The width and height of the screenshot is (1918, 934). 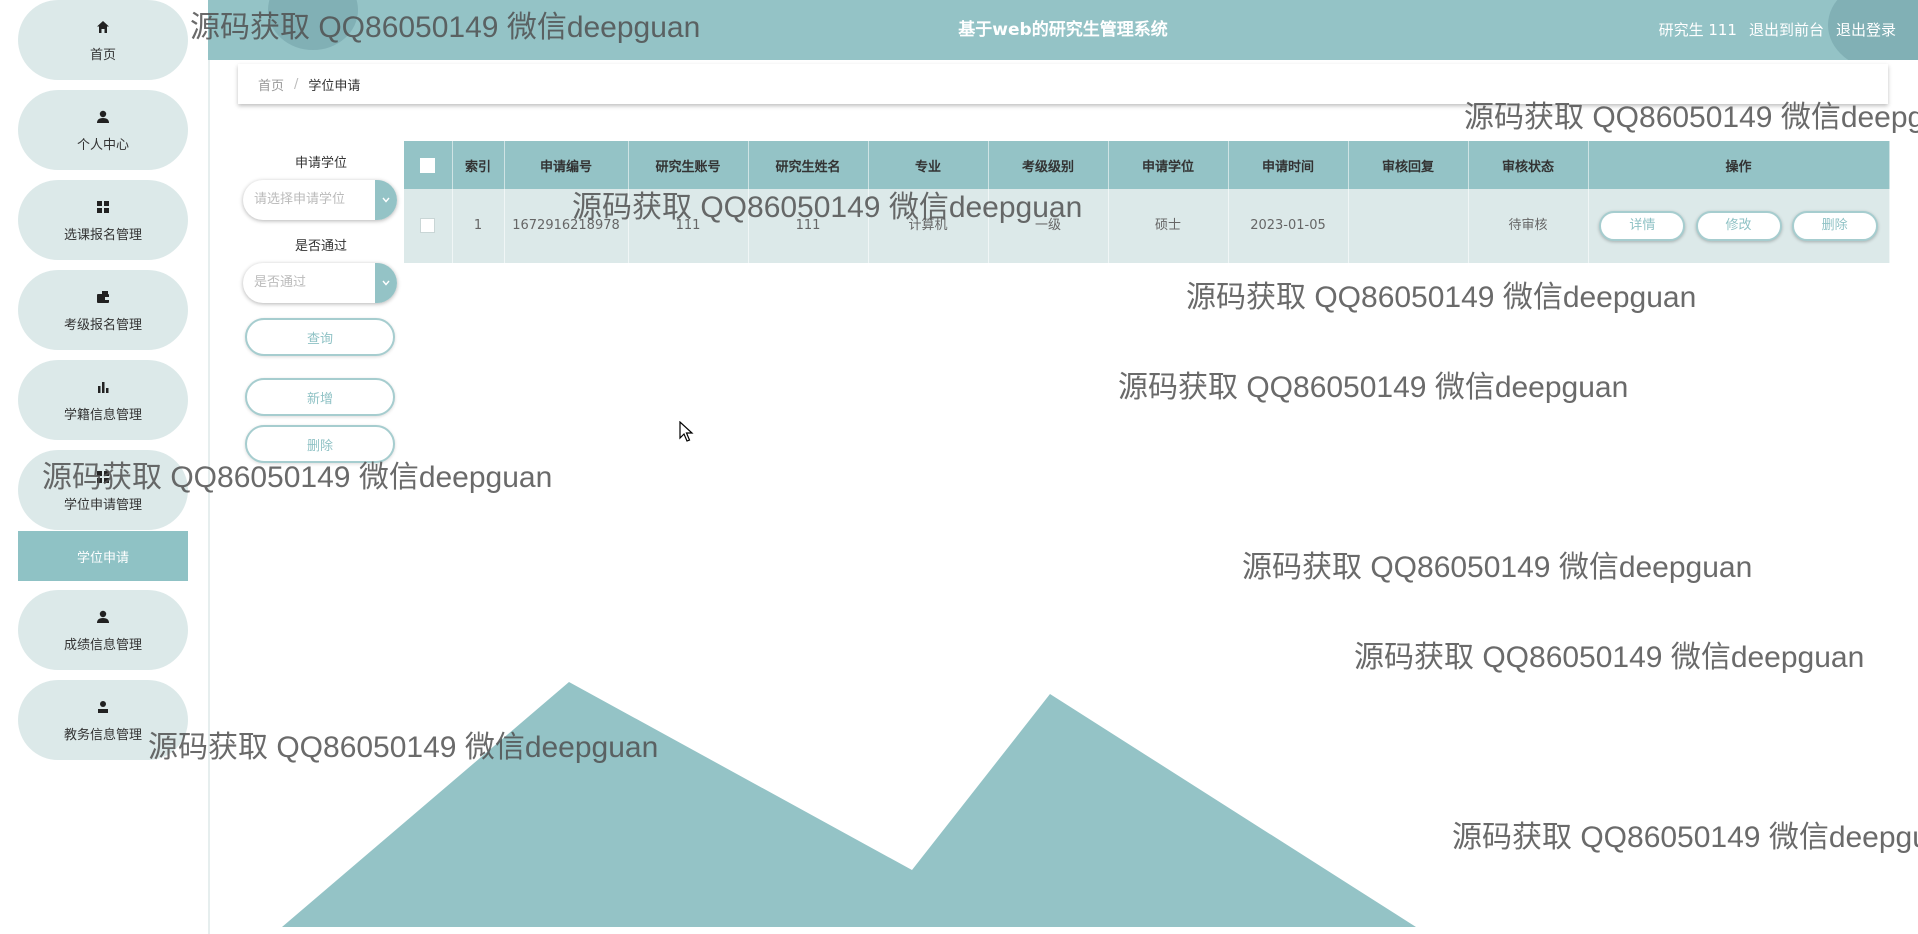 I want to click on cell-degree: 硕士, so click(x=1168, y=226).